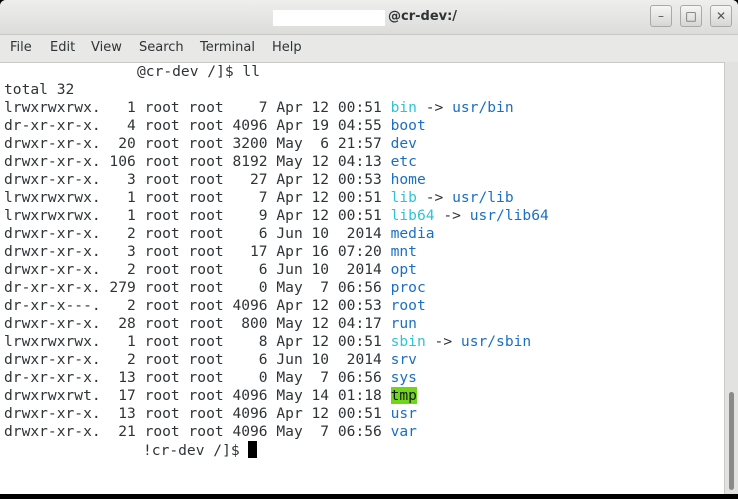 This screenshot has width=738, height=499. What do you see at coordinates (731, 441) in the screenshot?
I see `scrollbar-thumb` at bounding box center [731, 441].